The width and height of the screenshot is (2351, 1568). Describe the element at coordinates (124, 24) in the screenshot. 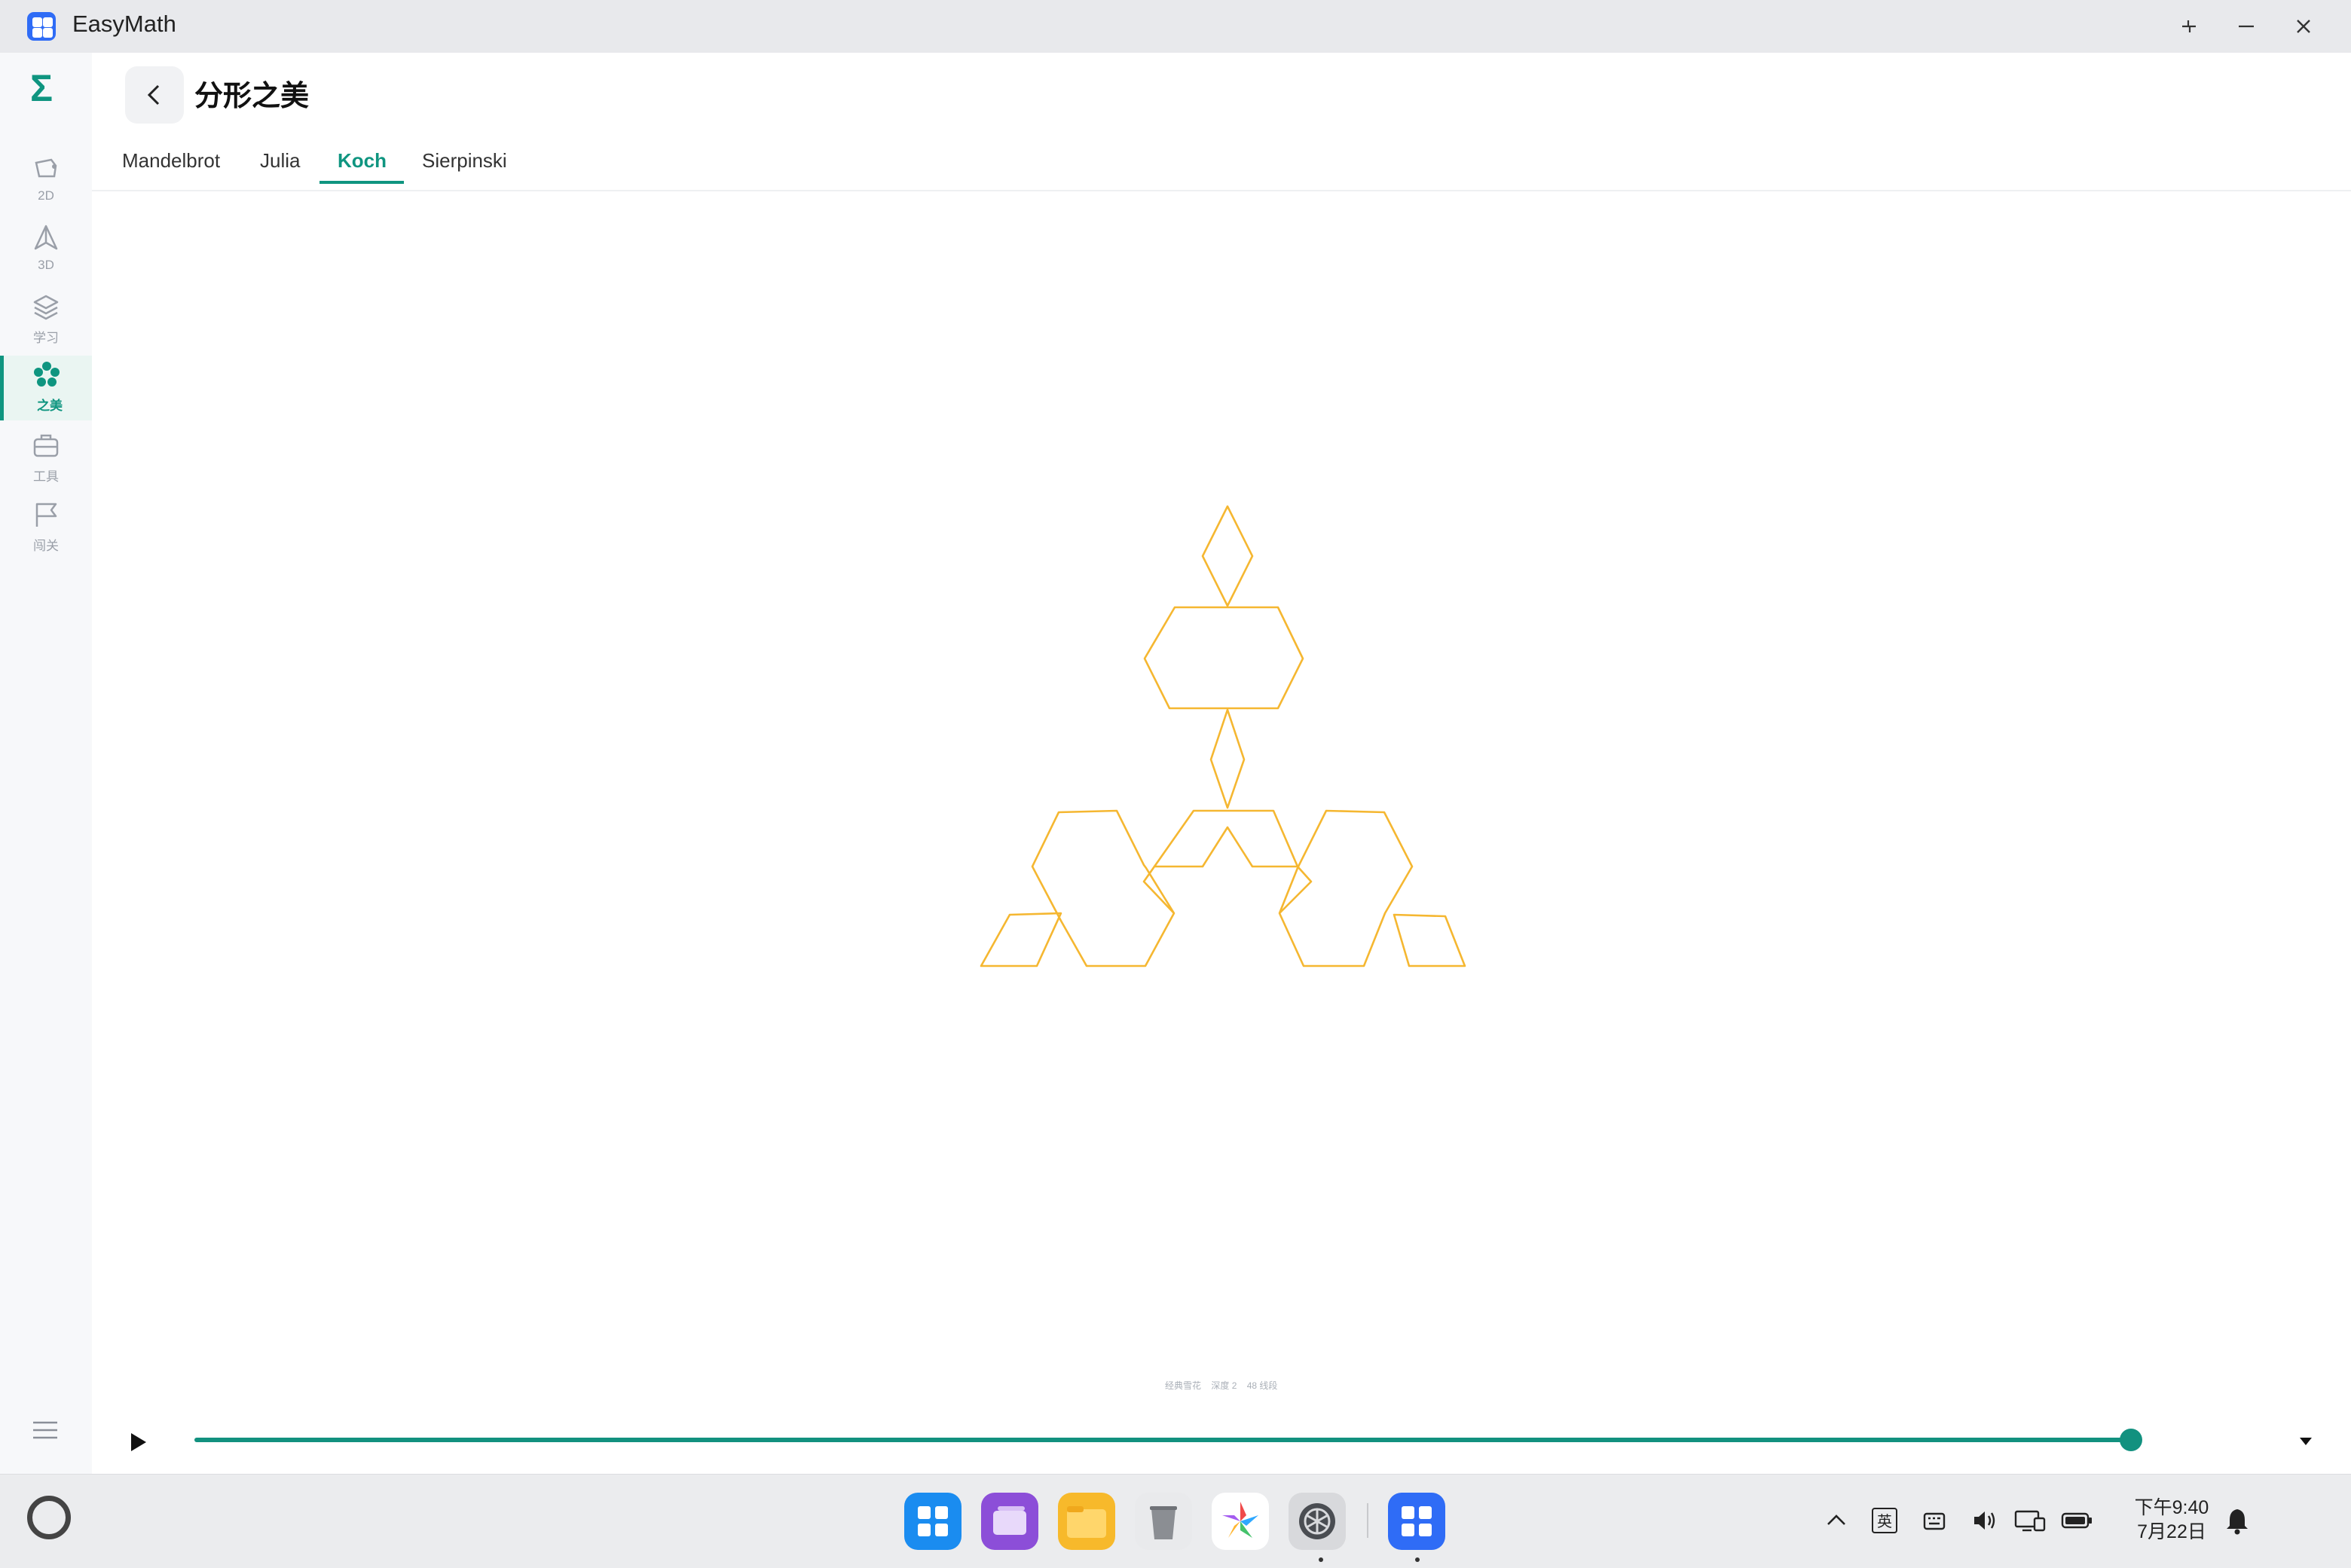

I see `app-title: EasyMath` at that location.